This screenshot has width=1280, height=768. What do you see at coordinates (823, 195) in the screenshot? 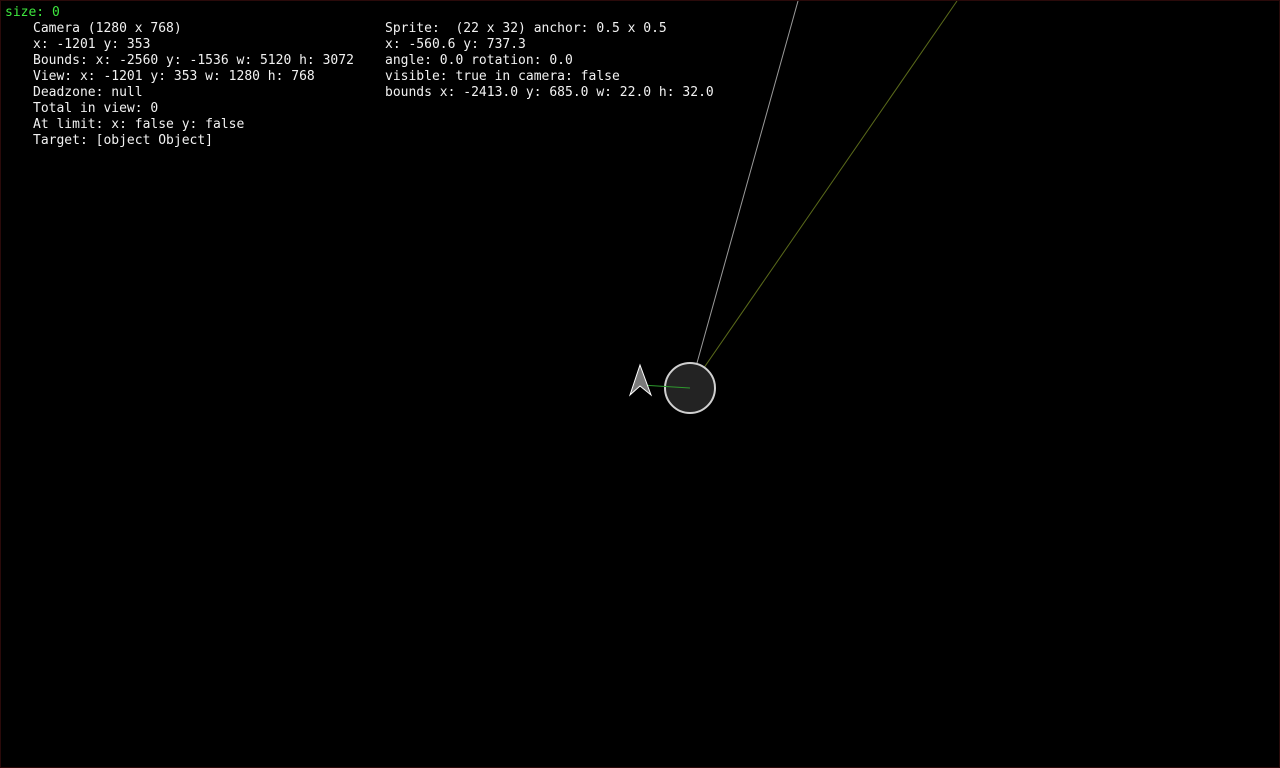
I see `ray-line-olive` at bounding box center [823, 195].